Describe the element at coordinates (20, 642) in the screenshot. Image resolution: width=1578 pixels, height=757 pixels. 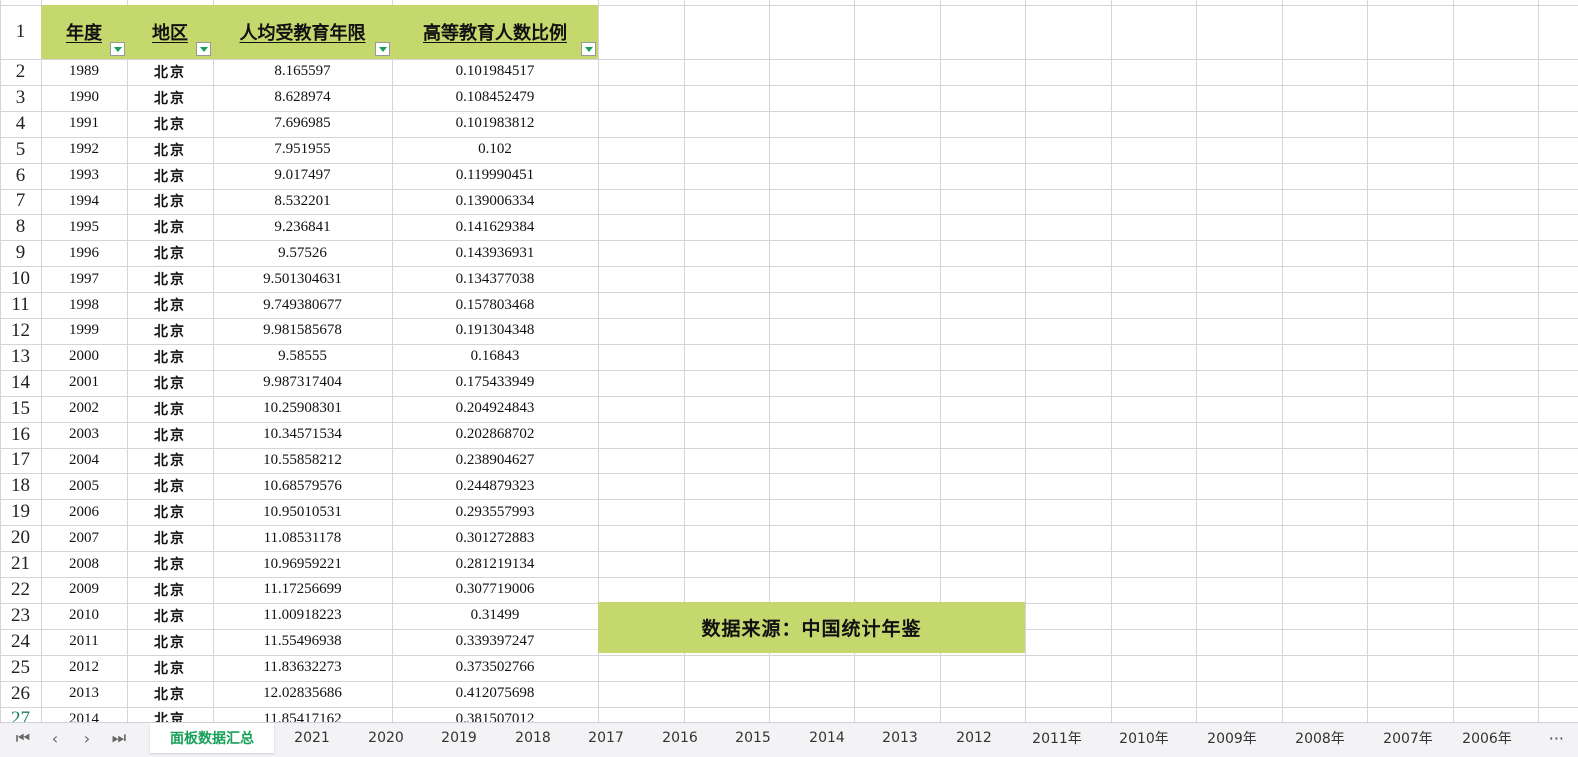
I see `row-number: 24` at that location.